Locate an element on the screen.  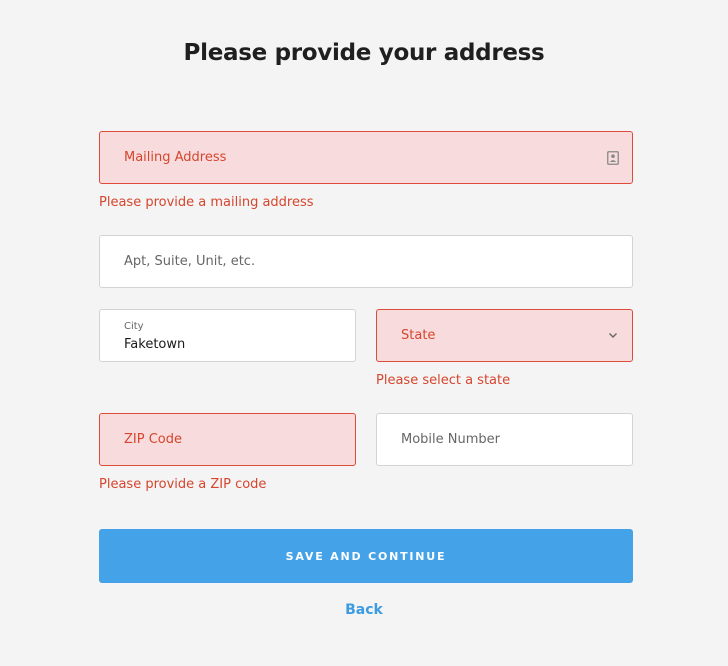
zip-input is located at coordinates (227, 439).